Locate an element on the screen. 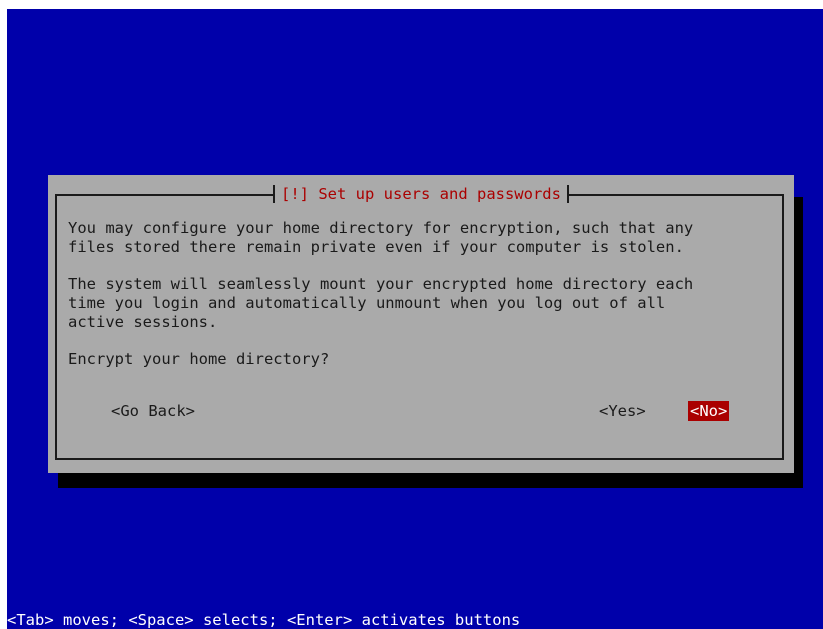 This screenshot has width=823, height=629. yes-button: <Yes> is located at coordinates (622, 411).